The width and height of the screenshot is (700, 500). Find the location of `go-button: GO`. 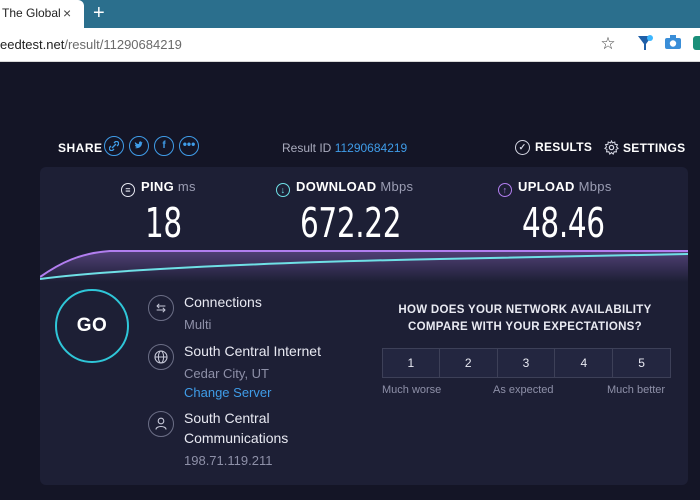

go-button: GO is located at coordinates (92, 326).